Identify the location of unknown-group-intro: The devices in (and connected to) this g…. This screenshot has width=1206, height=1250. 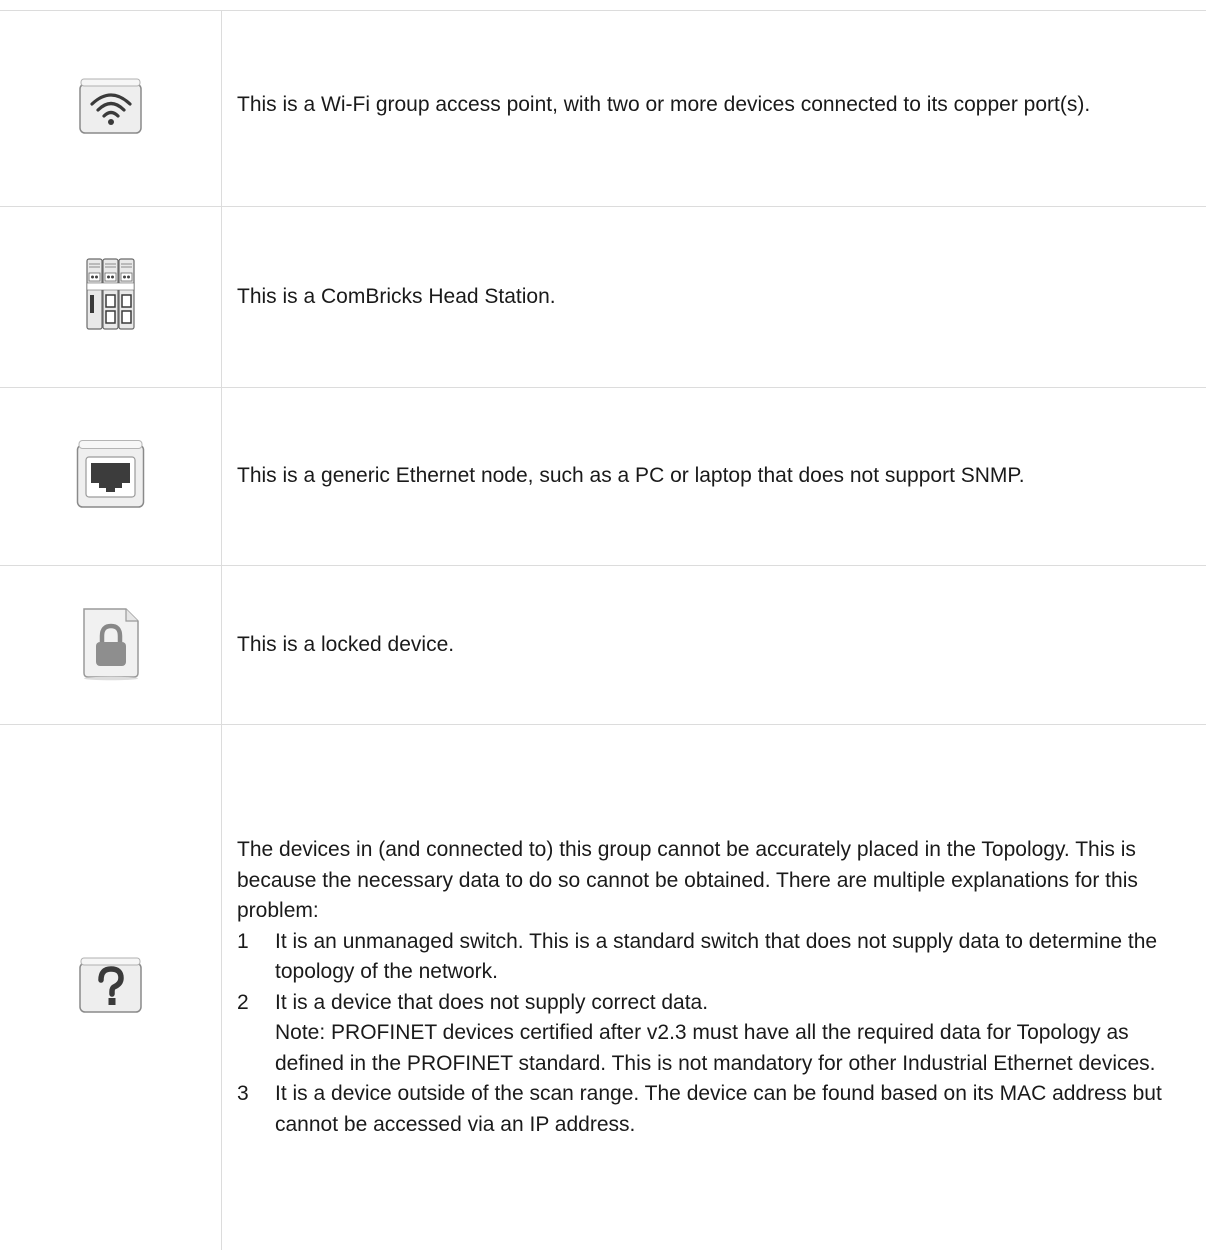
(687, 880).